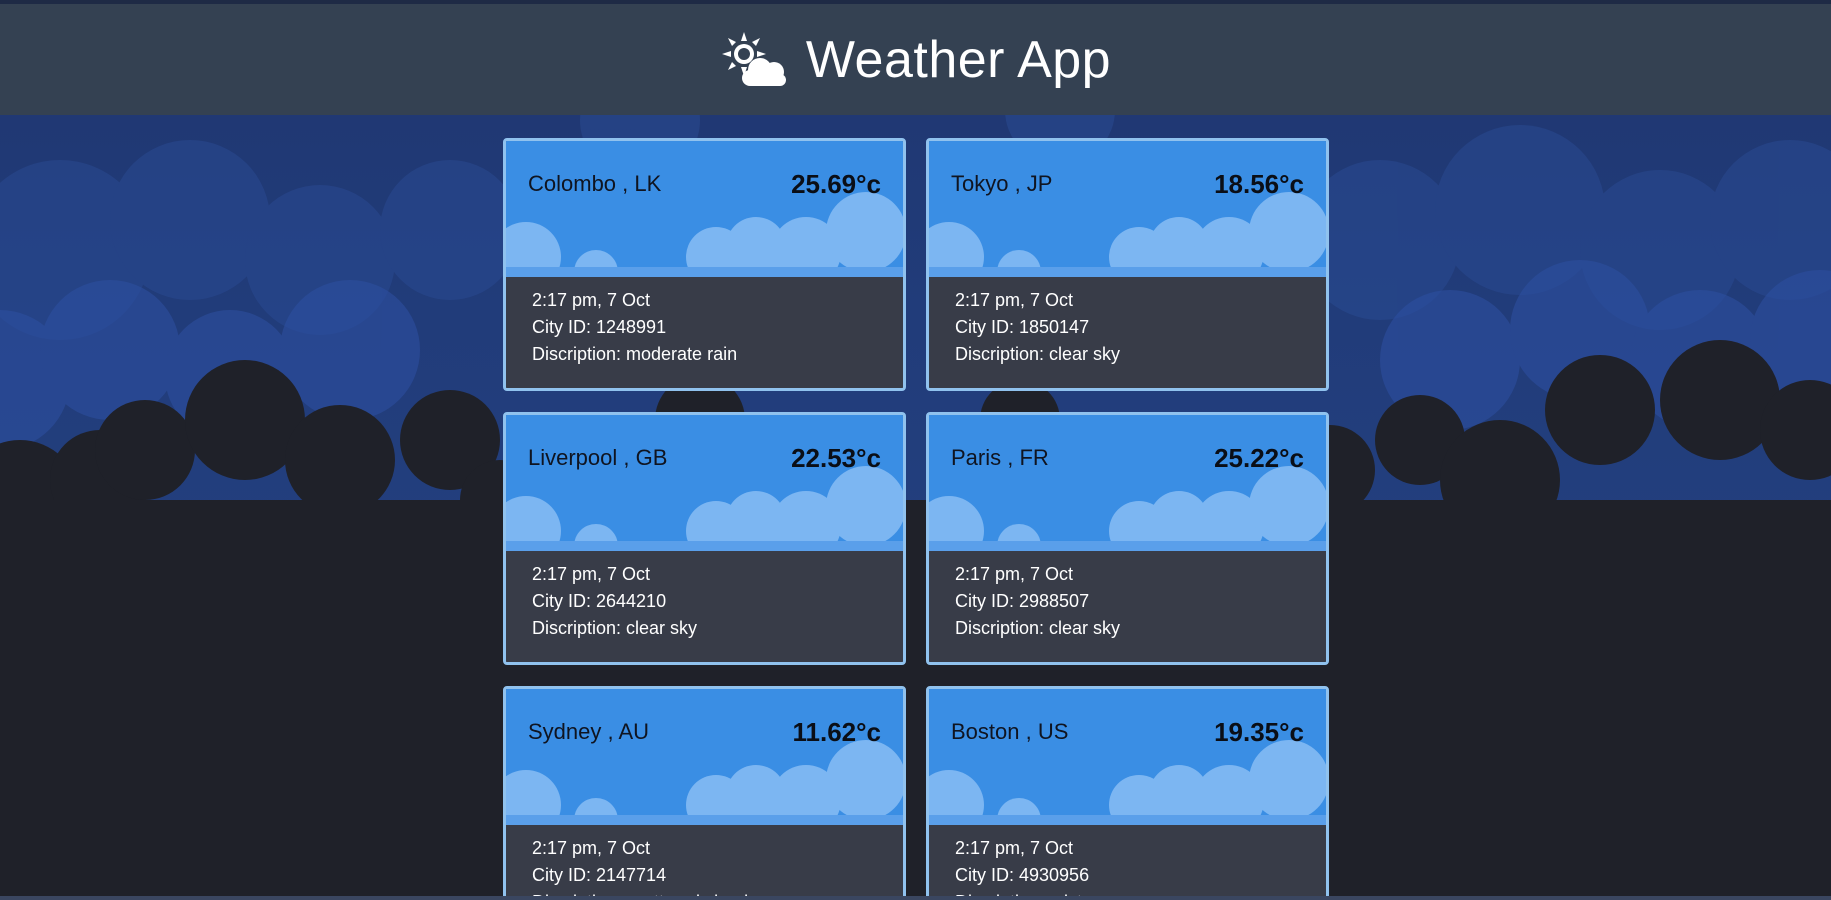  What do you see at coordinates (958, 59) in the screenshot?
I see `app-title: Weather App` at bounding box center [958, 59].